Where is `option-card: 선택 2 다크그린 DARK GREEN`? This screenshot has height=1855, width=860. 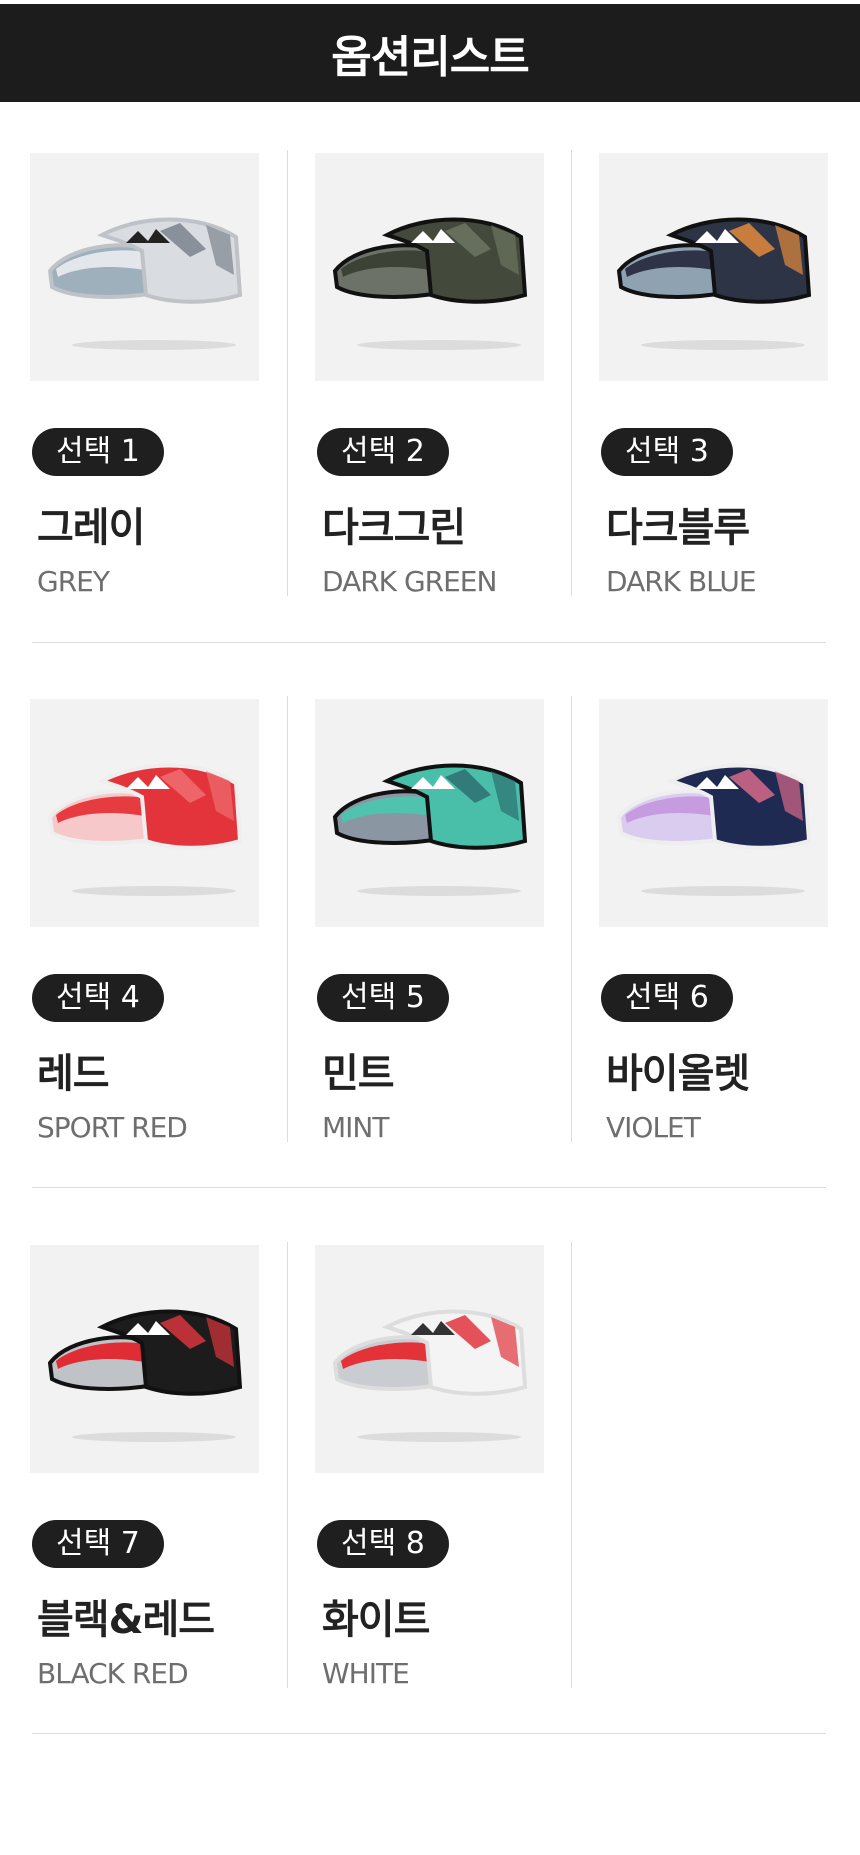 option-card: 선택 2 다크그린 DARK GREEN is located at coordinates (430, 383).